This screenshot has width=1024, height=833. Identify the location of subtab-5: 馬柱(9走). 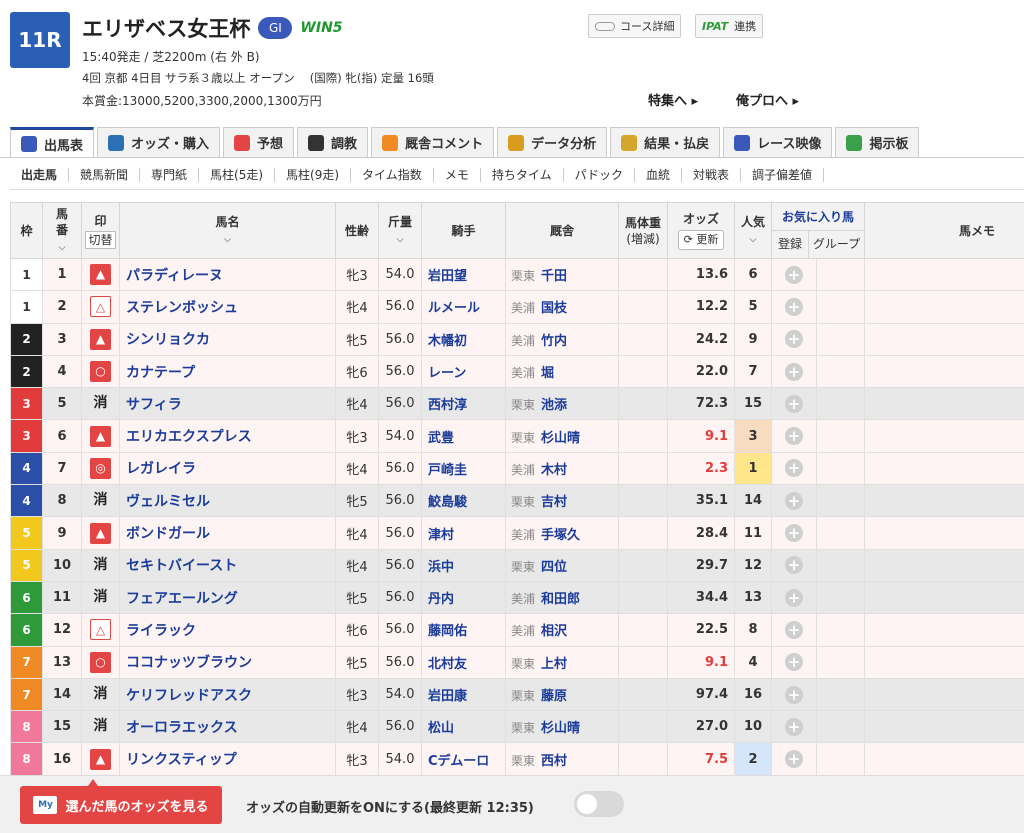
(313, 174).